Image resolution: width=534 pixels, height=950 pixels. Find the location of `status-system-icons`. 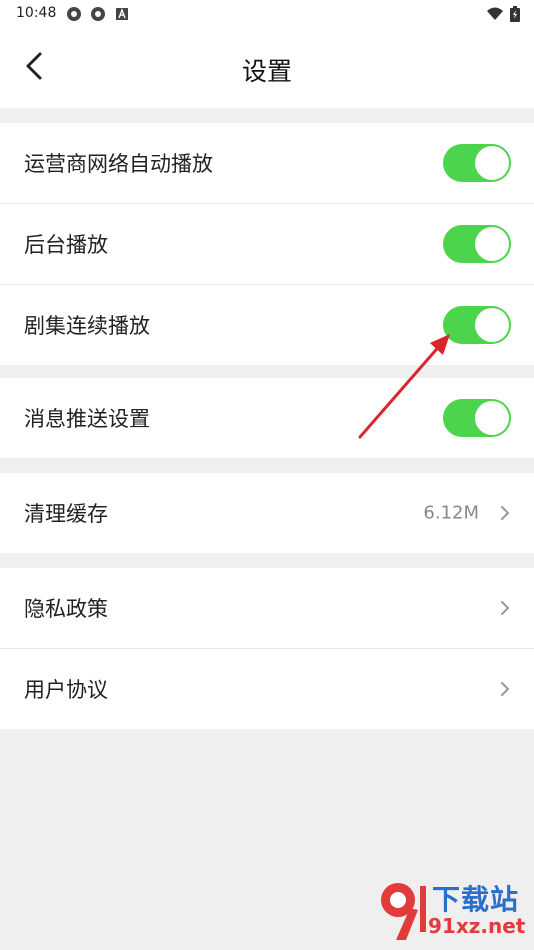

status-system-icons is located at coordinates (503, 14).